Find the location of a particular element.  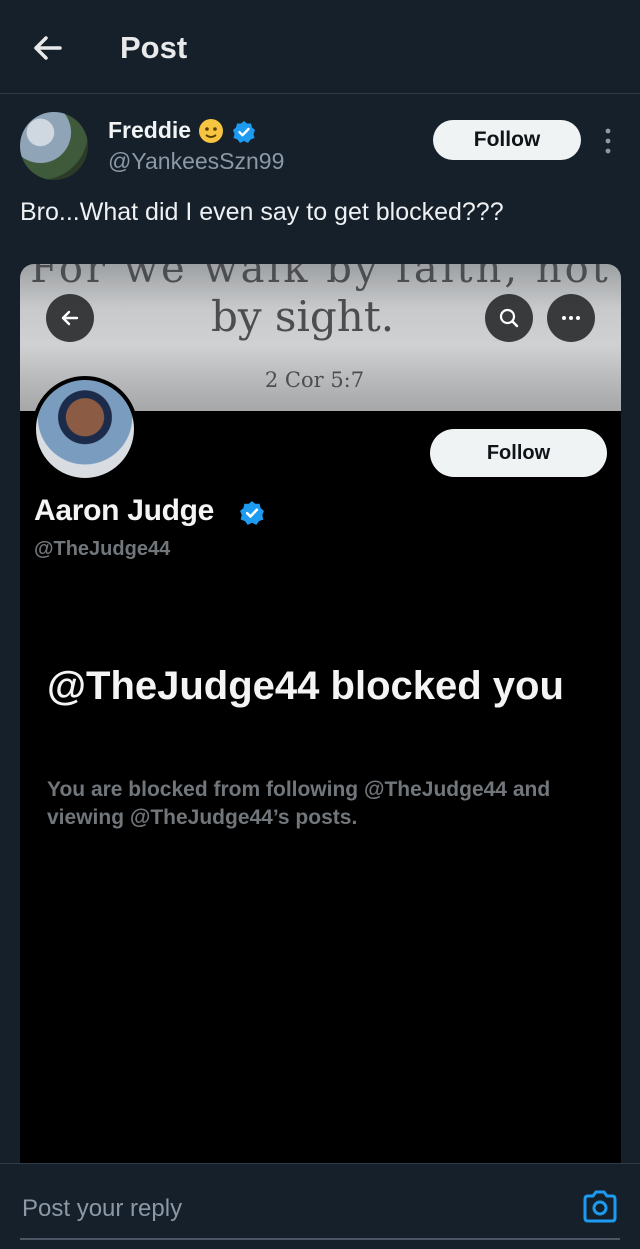

top-bar: Post is located at coordinates (320, 47).